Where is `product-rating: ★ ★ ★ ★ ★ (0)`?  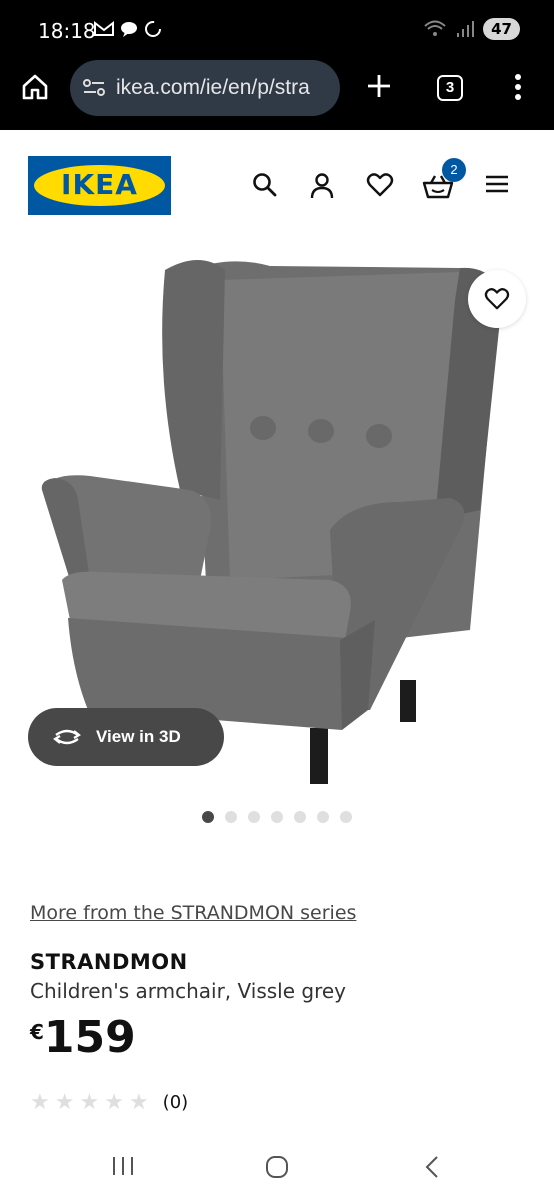 product-rating: ★ ★ ★ ★ ★ (0) is located at coordinates (109, 1102).